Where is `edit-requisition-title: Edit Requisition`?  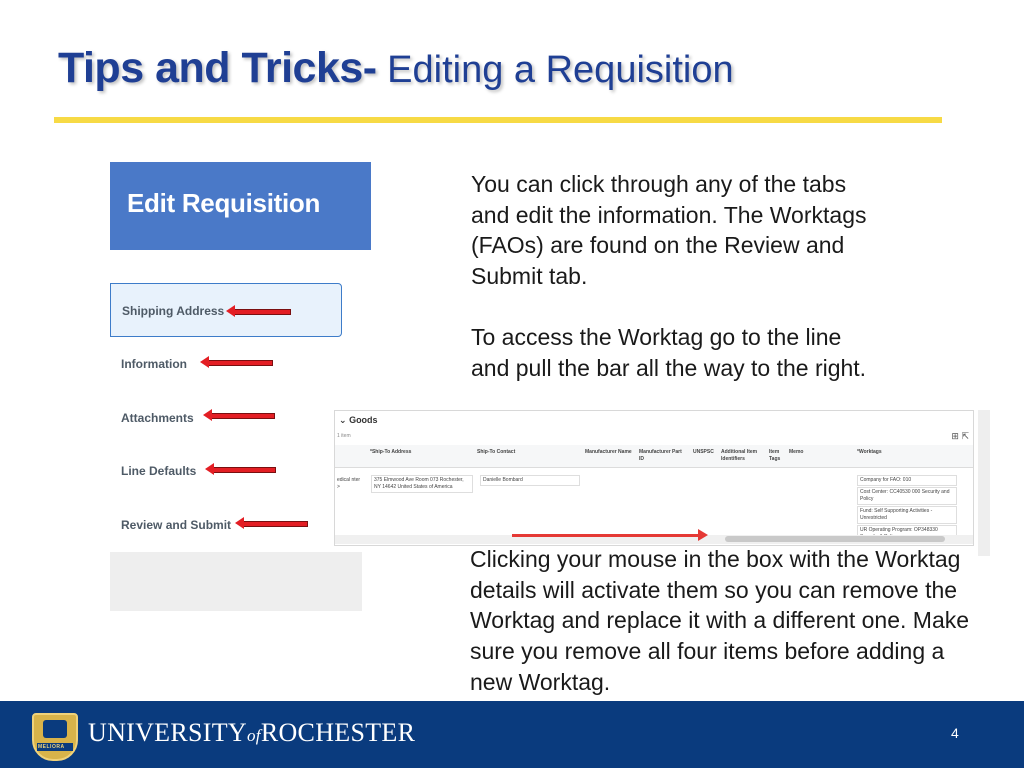 edit-requisition-title: Edit Requisition is located at coordinates (224, 203).